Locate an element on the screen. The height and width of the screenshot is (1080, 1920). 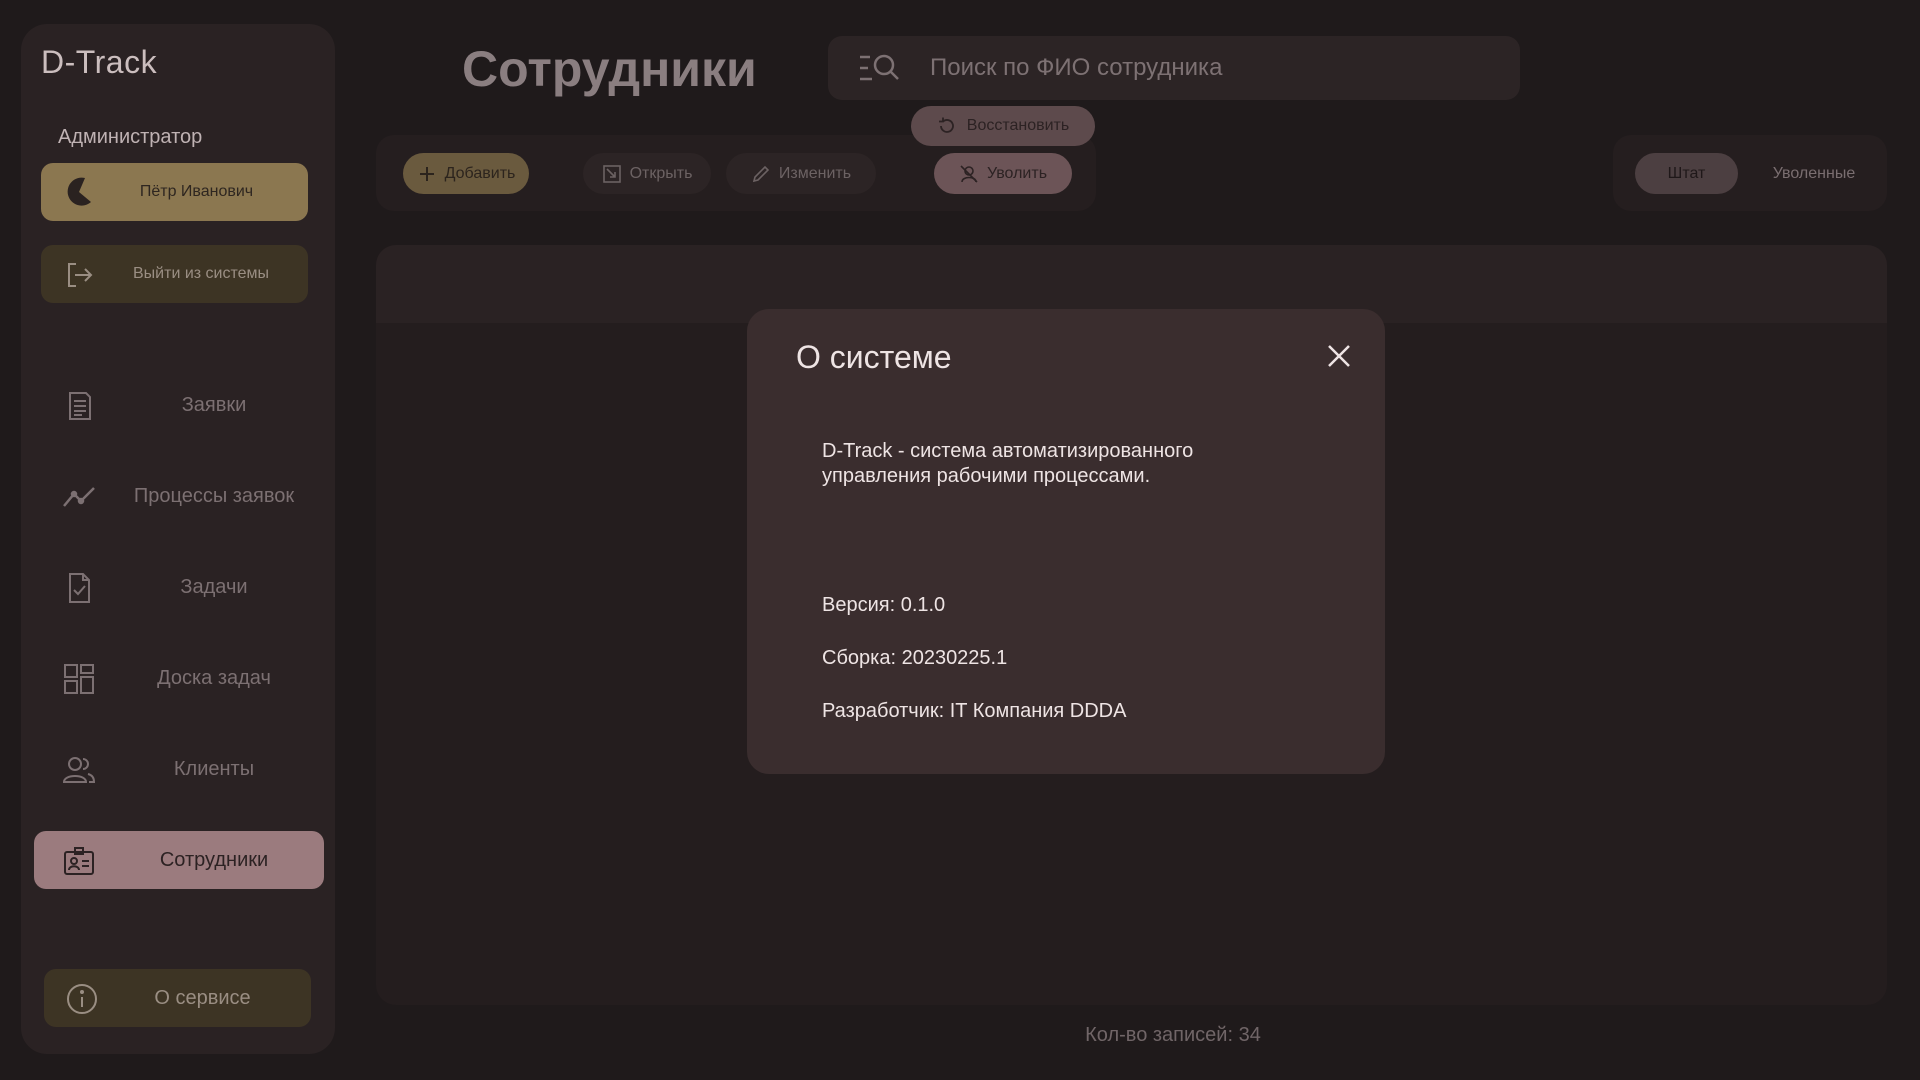
filter-dismissed-button: Уволенные is located at coordinates (1814, 173).